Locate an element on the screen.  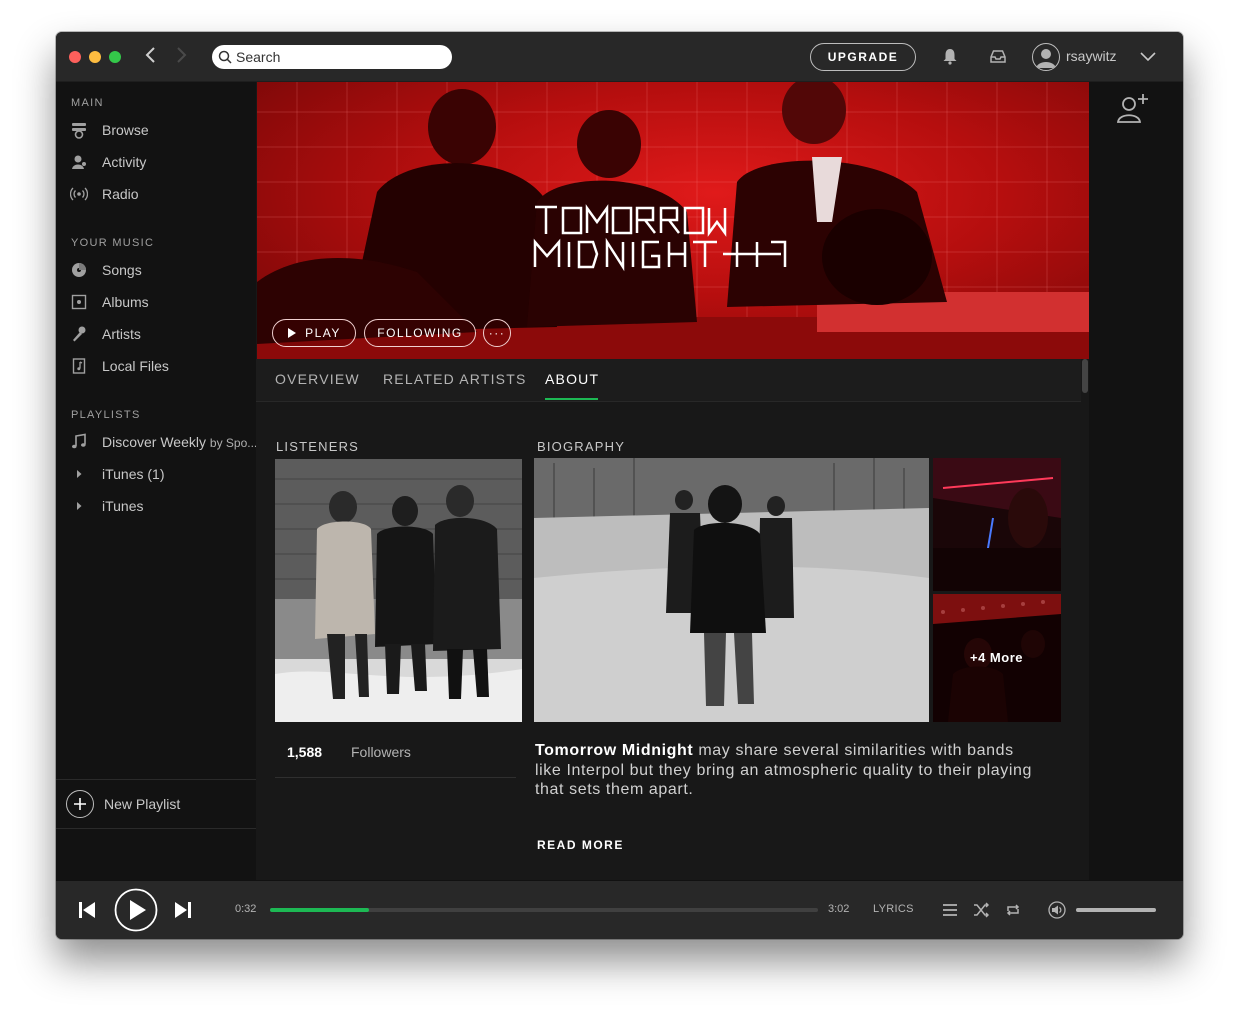
sidebar-item-label: Radio is located at coordinates (120, 194).